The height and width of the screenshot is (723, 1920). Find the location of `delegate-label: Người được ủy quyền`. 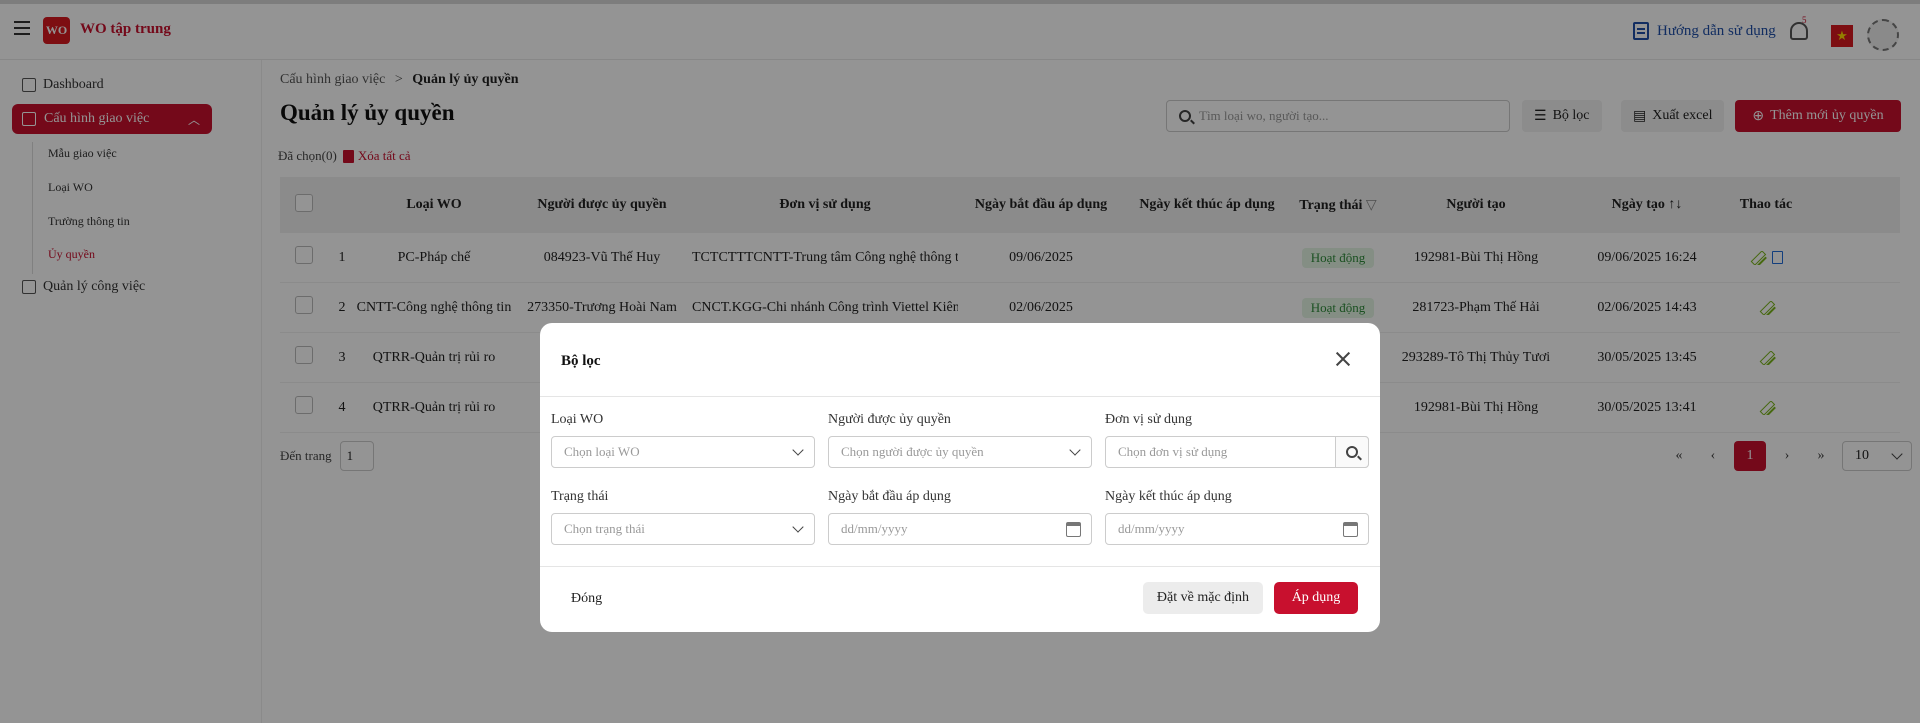

delegate-label: Người được ủy quyền is located at coordinates (889, 419).